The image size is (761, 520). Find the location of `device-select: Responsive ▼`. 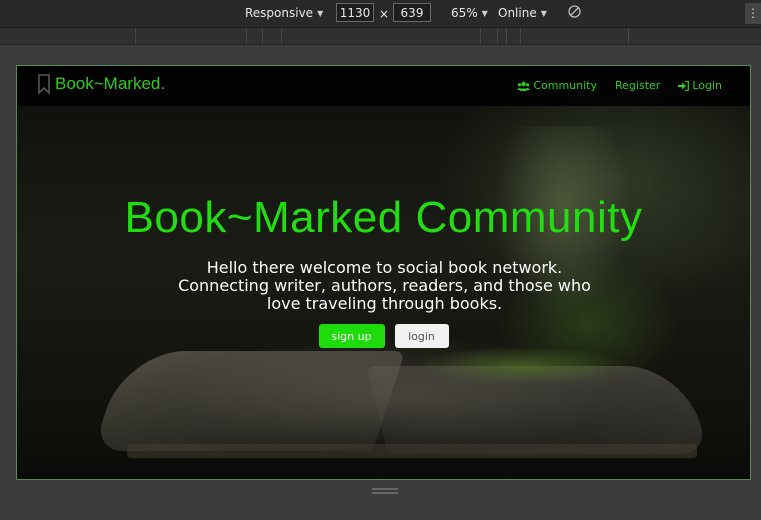

device-select: Responsive ▼ is located at coordinates (284, 13).